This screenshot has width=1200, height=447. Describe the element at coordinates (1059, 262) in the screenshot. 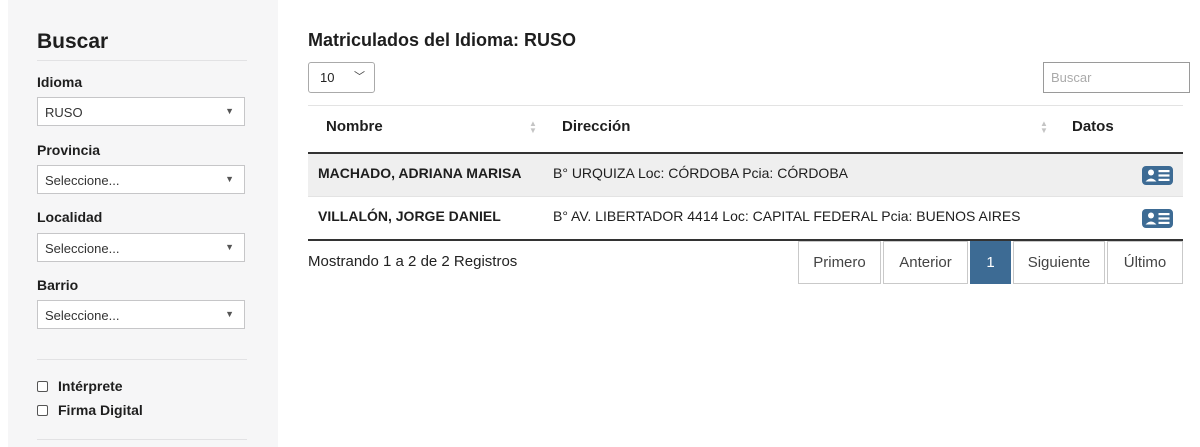

I see `pagination-next-button: Siguiente` at that location.